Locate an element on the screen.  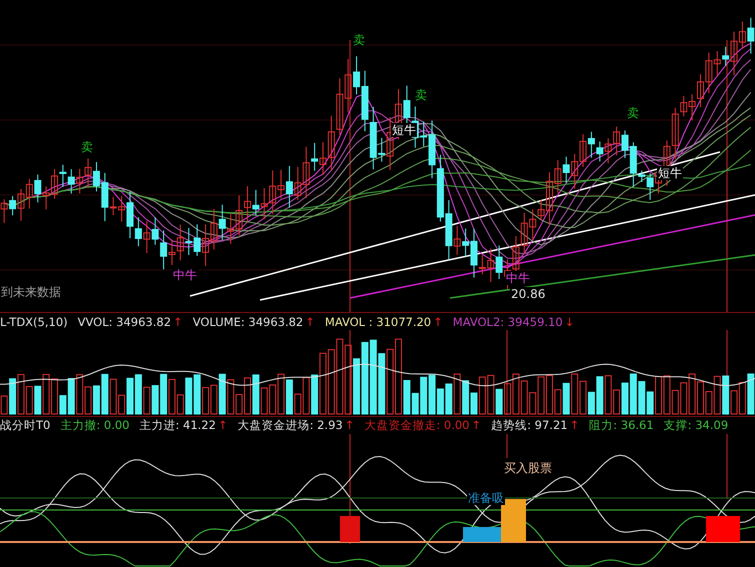
signal-label: 准备吸 is located at coordinates (486, 498).